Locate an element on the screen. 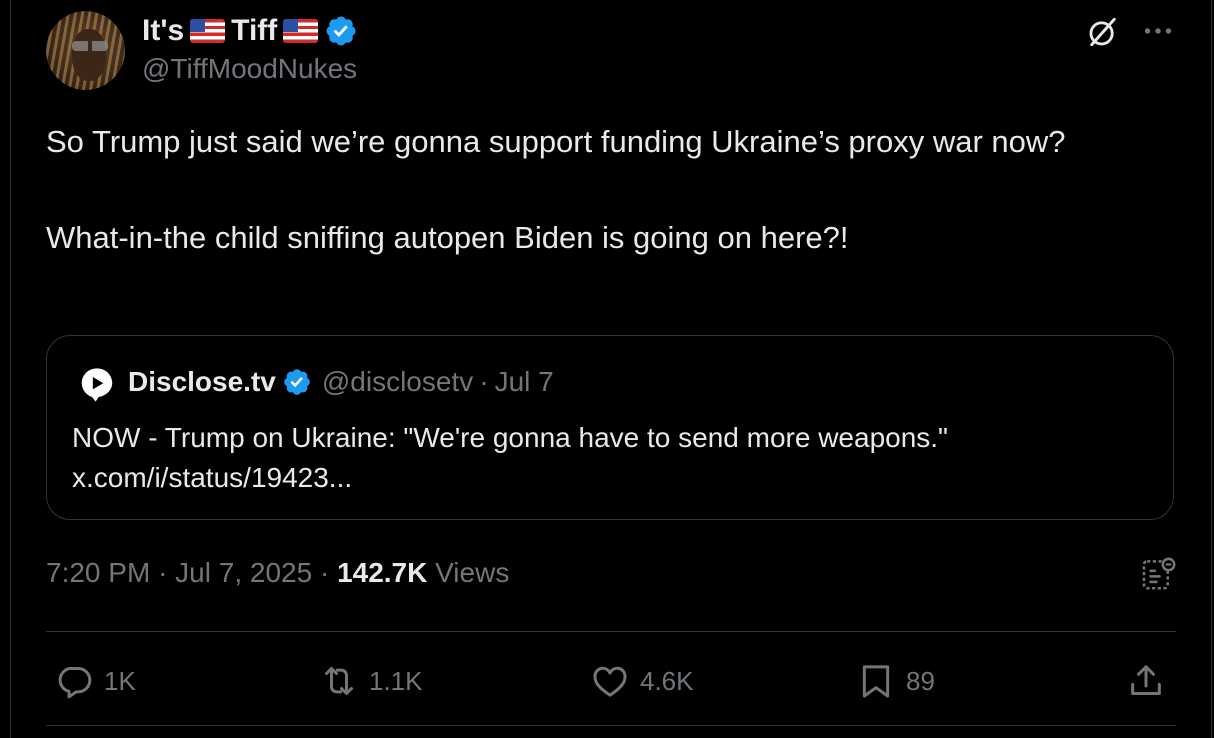 The image size is (1214, 738). analytics-icon is located at coordinates (1159, 574).